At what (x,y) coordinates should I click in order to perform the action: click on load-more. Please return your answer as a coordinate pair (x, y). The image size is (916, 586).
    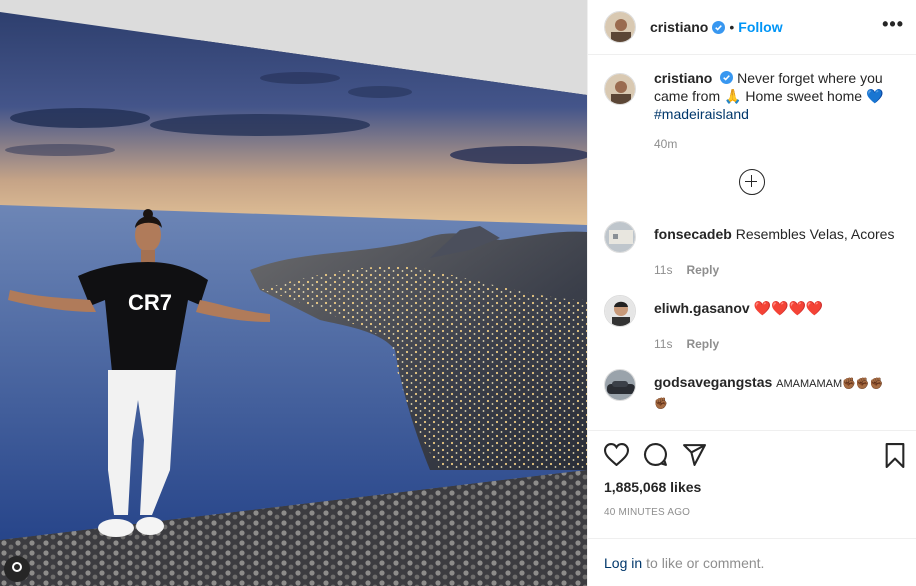
    Looking at the image, I should click on (752, 182).